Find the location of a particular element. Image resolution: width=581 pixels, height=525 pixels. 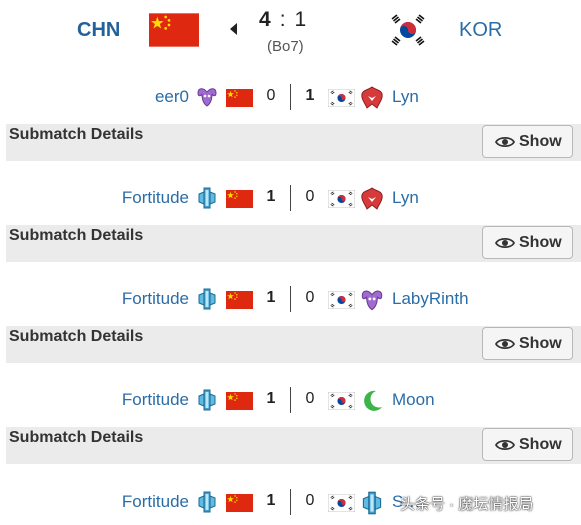

watermark-text: 头条号 · 魔坛情报局 is located at coordinates (467, 504).